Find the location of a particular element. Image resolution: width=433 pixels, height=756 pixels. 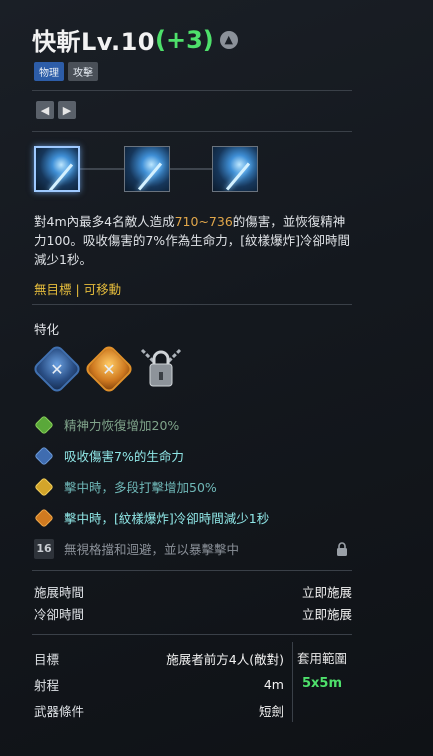

orange-crest-icon is located at coordinates (44, 517).